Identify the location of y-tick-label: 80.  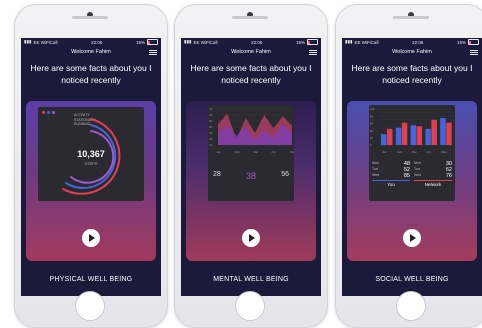
(372, 116).